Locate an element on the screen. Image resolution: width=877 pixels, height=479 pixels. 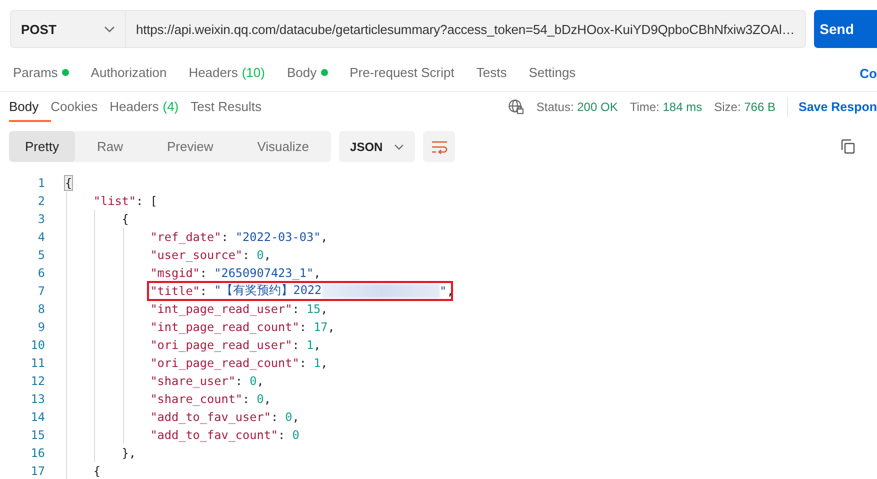
request-tab: Params is located at coordinates (52, 73).